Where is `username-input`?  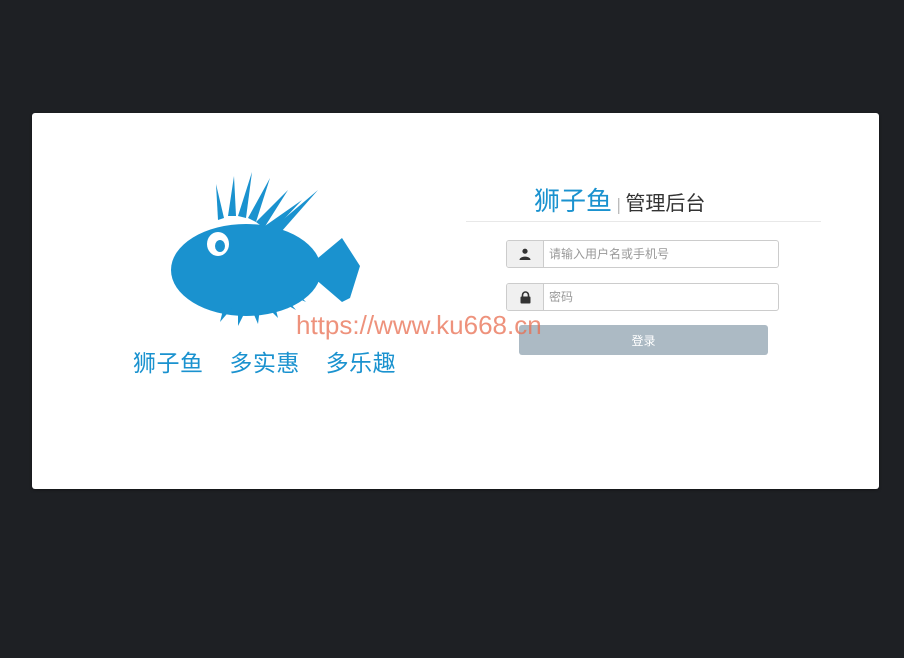
username-input is located at coordinates (661, 254).